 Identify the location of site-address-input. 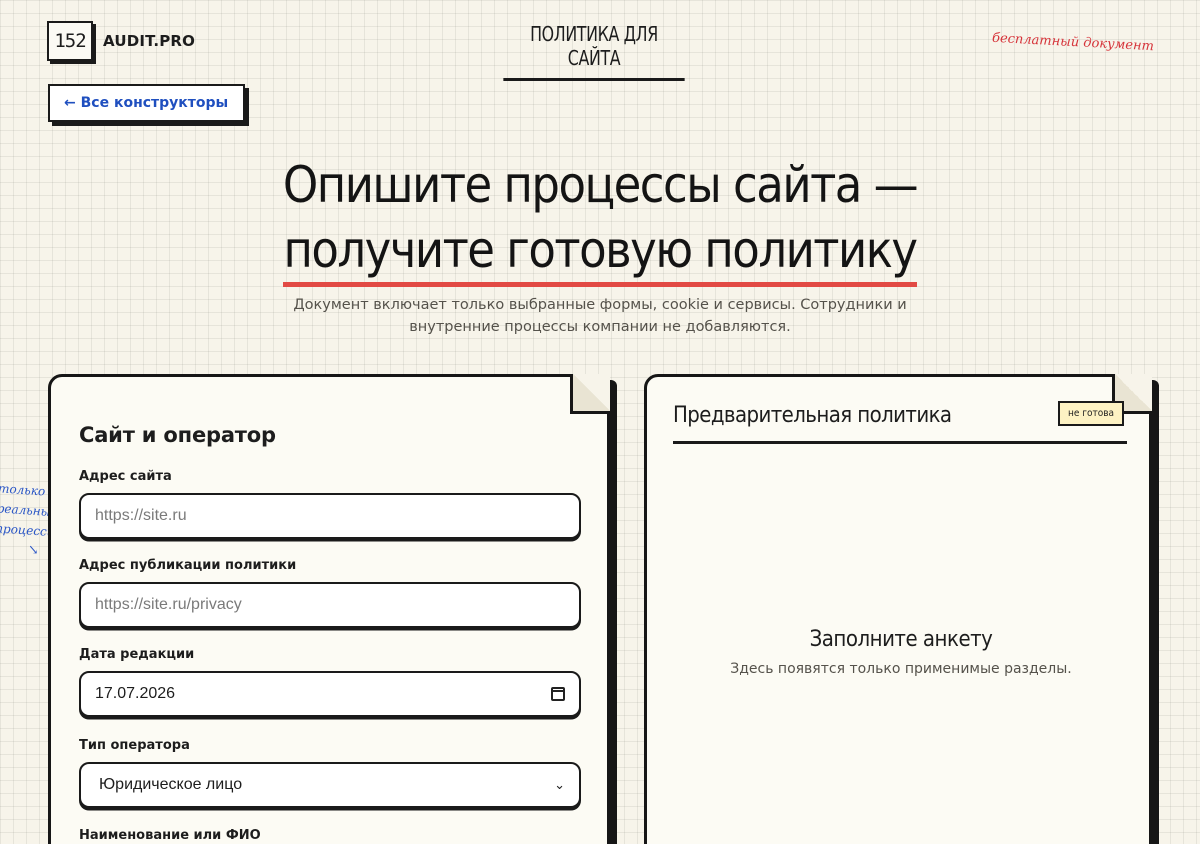
(330, 516).